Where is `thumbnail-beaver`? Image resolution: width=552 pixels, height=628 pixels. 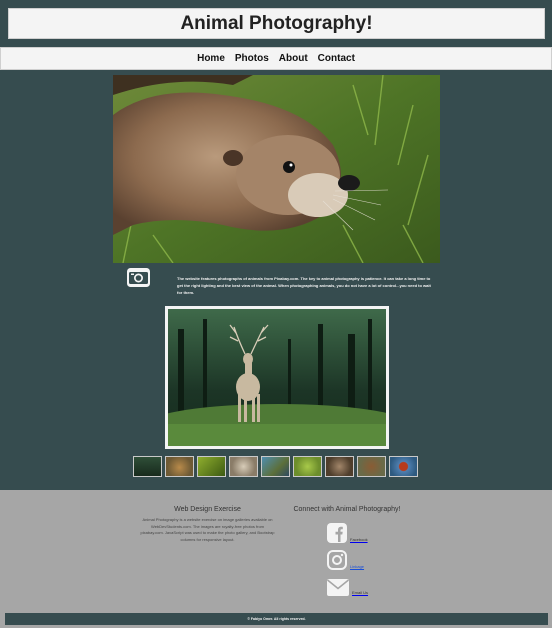 thumbnail-beaver is located at coordinates (371, 466).